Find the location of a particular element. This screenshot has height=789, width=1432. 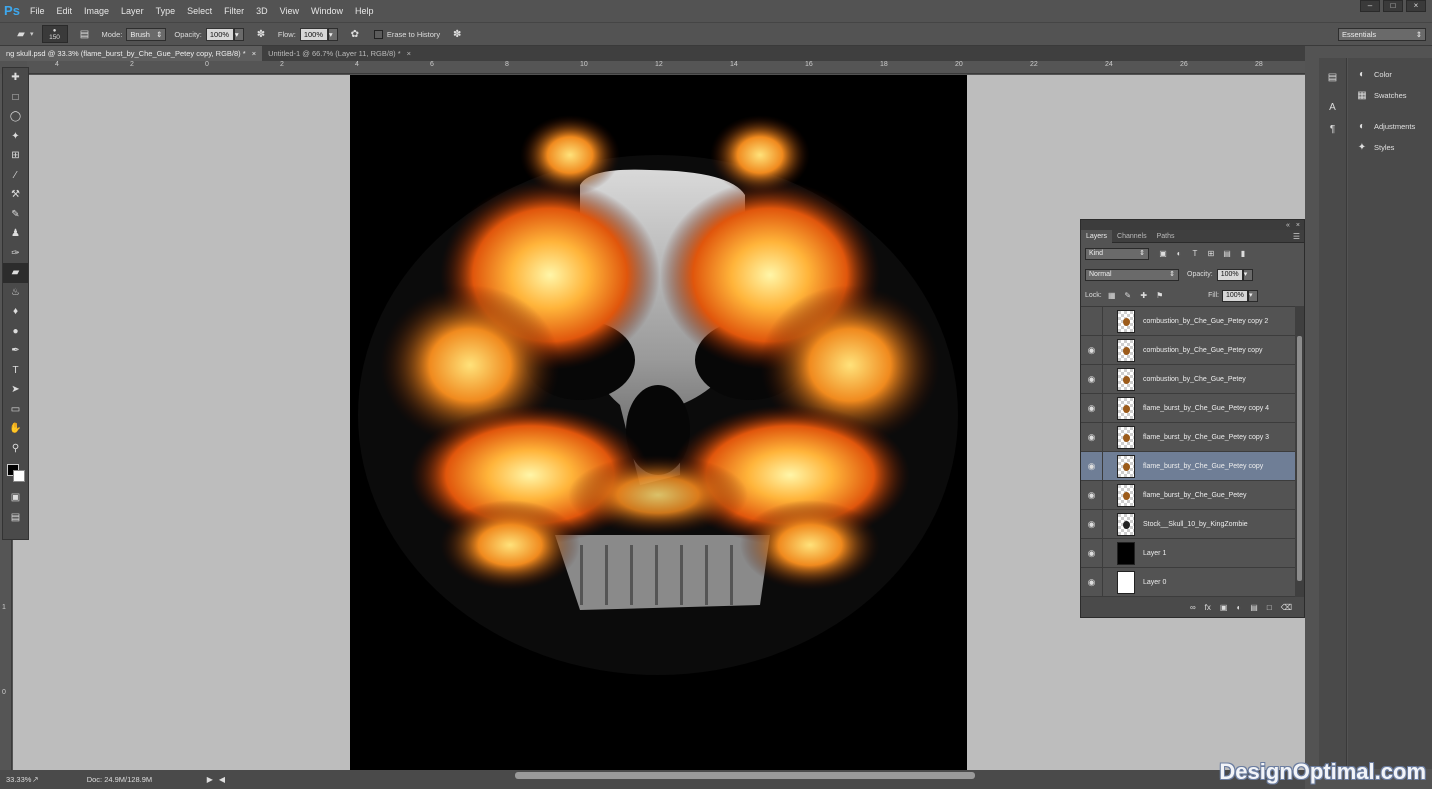

document-tab-untitled: Untitled-1 @ 66.7% (Layer 11, RGB/8) * × is located at coordinates (339, 53).